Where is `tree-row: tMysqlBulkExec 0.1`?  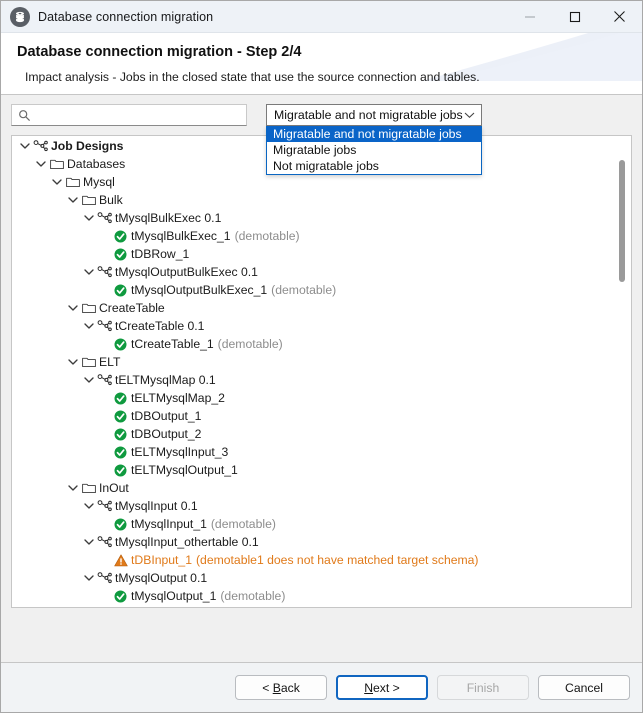 tree-row: tMysqlBulkExec 0.1 is located at coordinates (321, 218).